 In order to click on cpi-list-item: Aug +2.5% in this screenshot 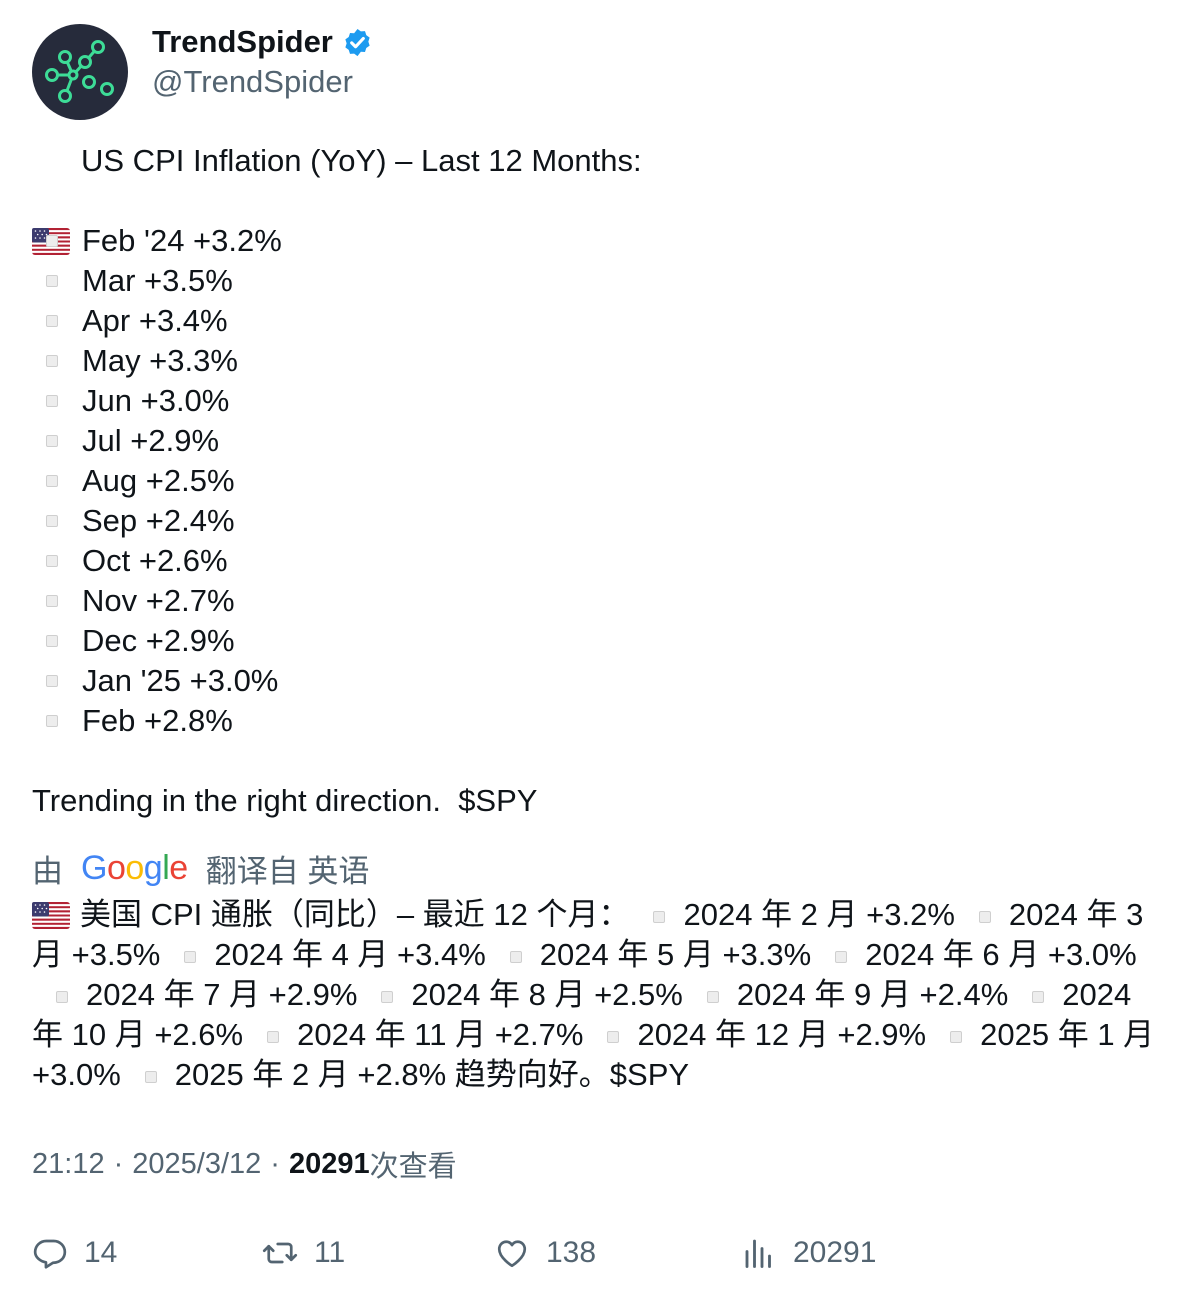, I will do `click(597, 481)`.